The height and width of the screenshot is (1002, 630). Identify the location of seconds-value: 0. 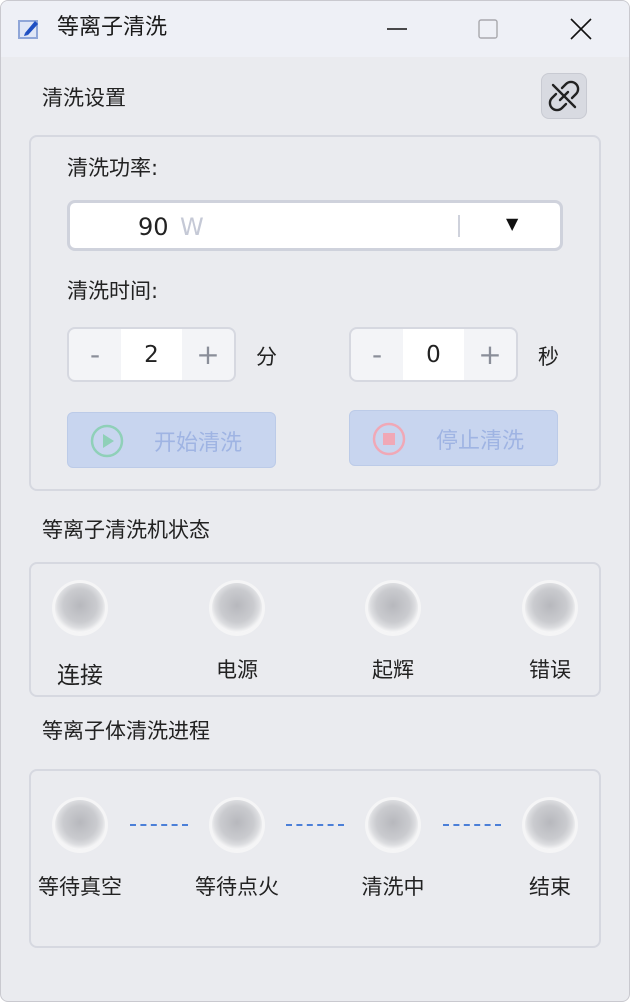
(433, 354).